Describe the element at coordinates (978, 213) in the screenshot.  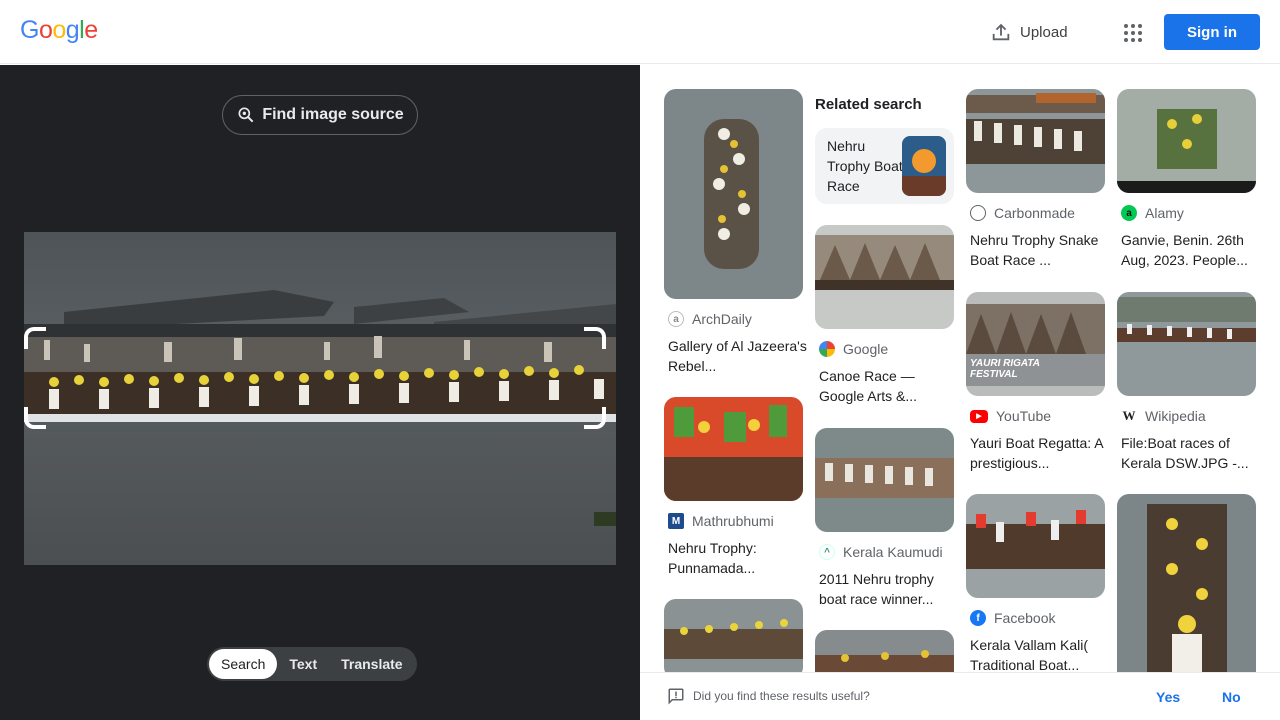
I see `globe-icon` at that location.